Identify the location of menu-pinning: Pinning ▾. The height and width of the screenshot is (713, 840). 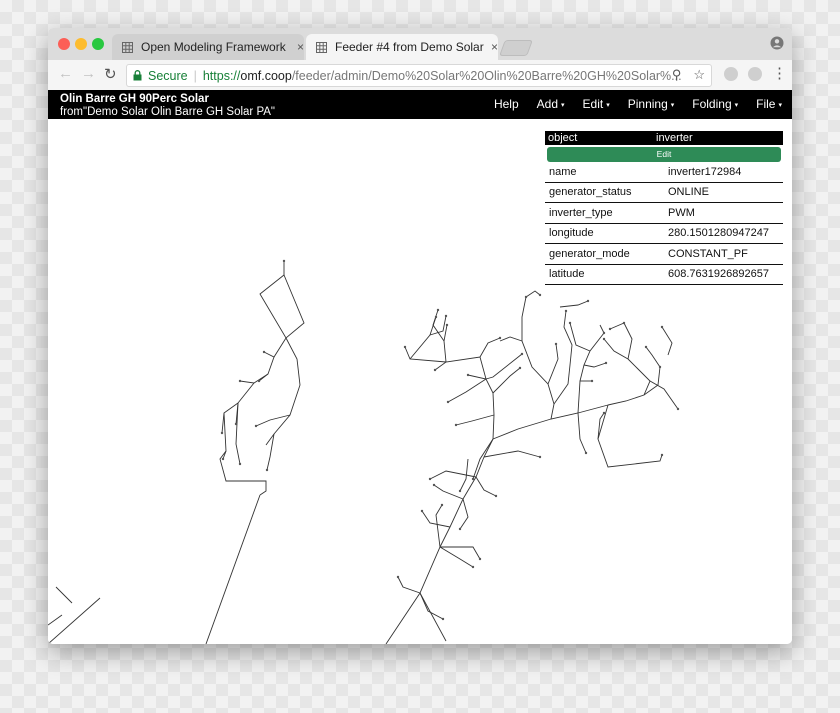
(651, 104).